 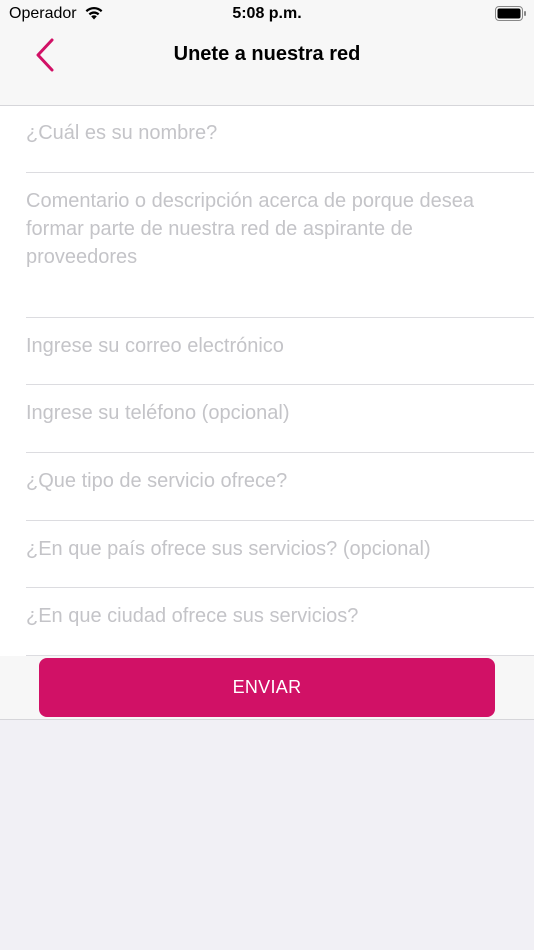 I want to click on email-field: Ingrese su correo electrónico, so click(x=280, y=351).